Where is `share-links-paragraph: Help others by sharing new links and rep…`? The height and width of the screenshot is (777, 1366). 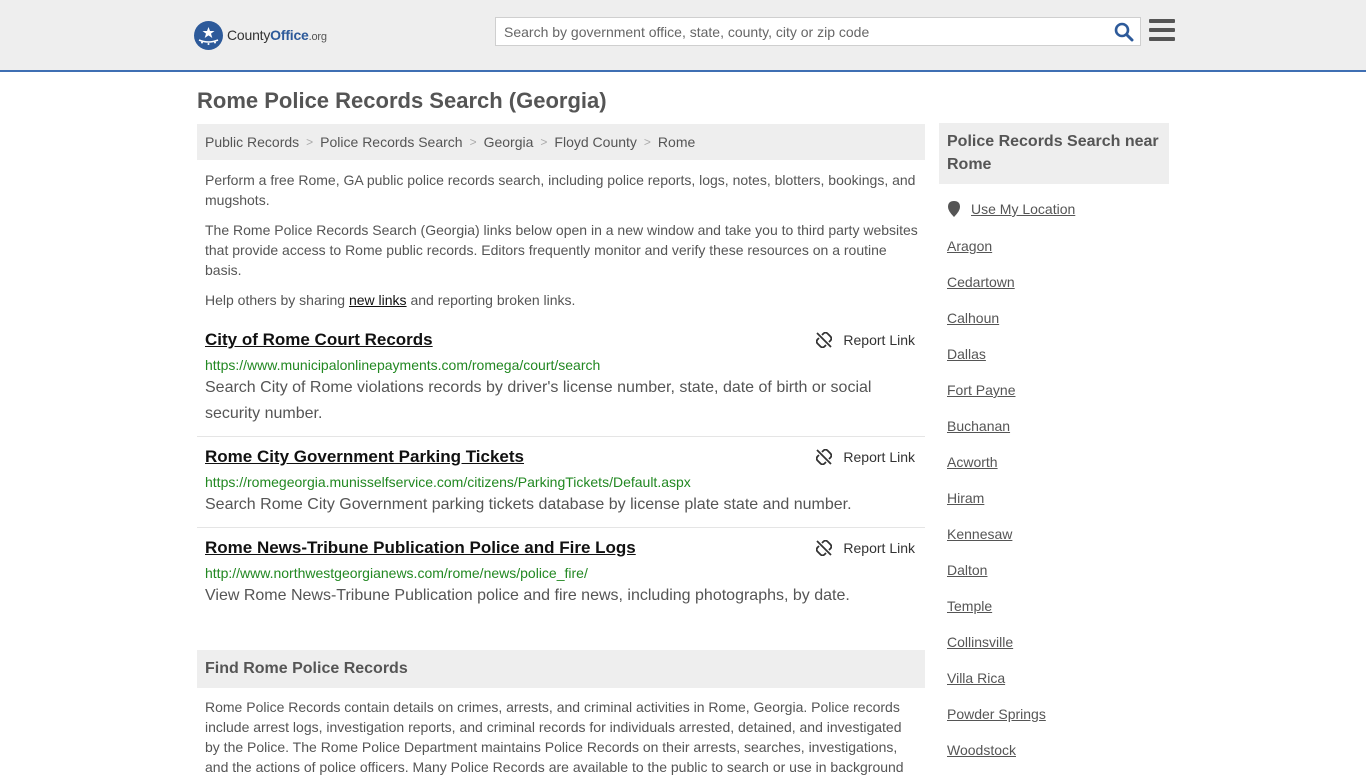
share-links-paragraph: Help others by sharing new links and rep… is located at coordinates (390, 300).